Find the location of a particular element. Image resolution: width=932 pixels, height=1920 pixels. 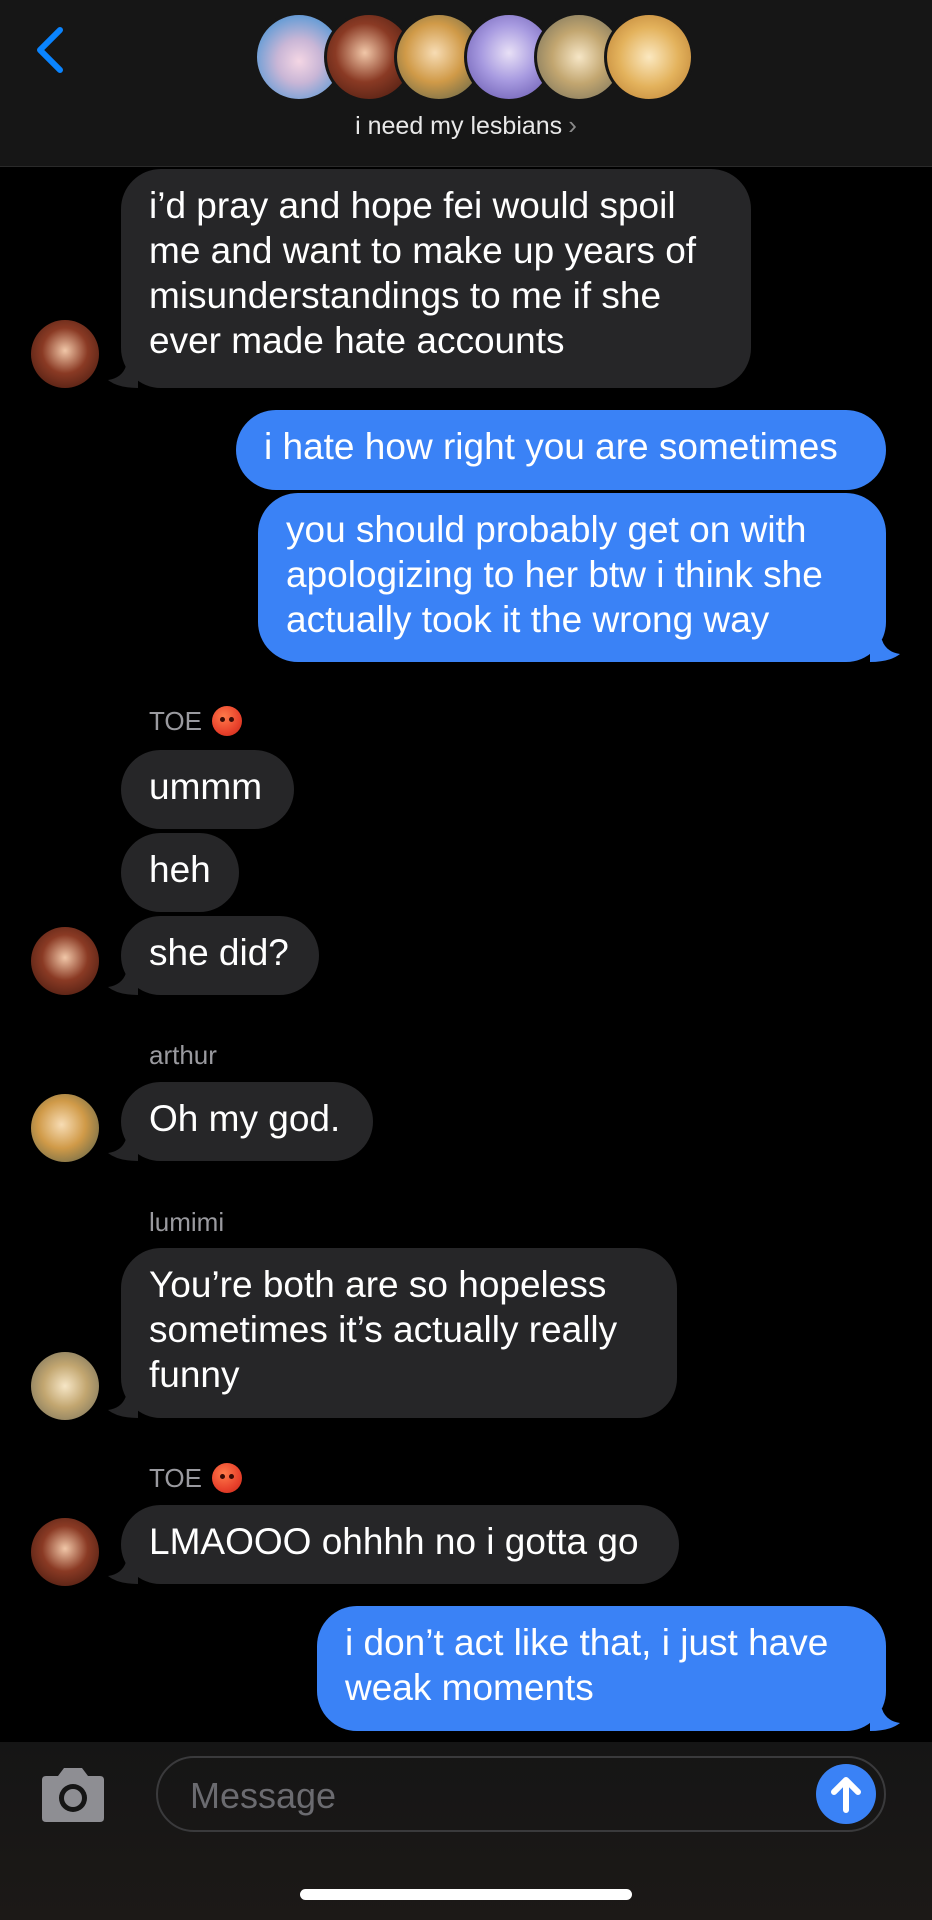

arrow-up-icon is located at coordinates (846, 1795).